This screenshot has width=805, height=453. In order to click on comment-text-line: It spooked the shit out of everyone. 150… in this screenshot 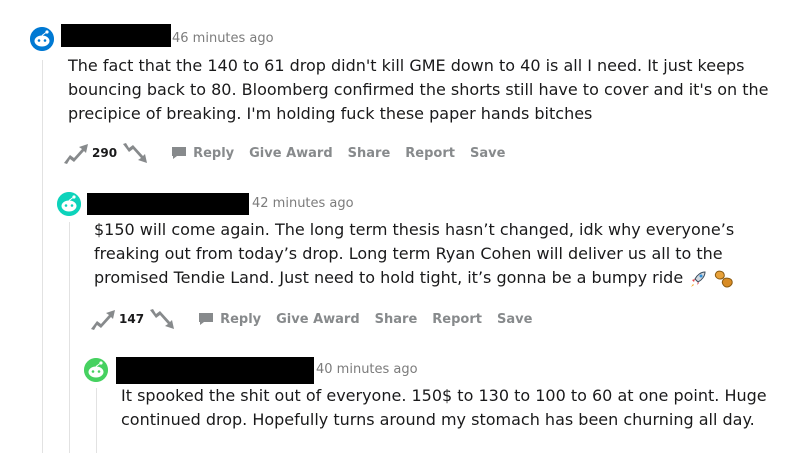, I will do `click(444, 395)`.